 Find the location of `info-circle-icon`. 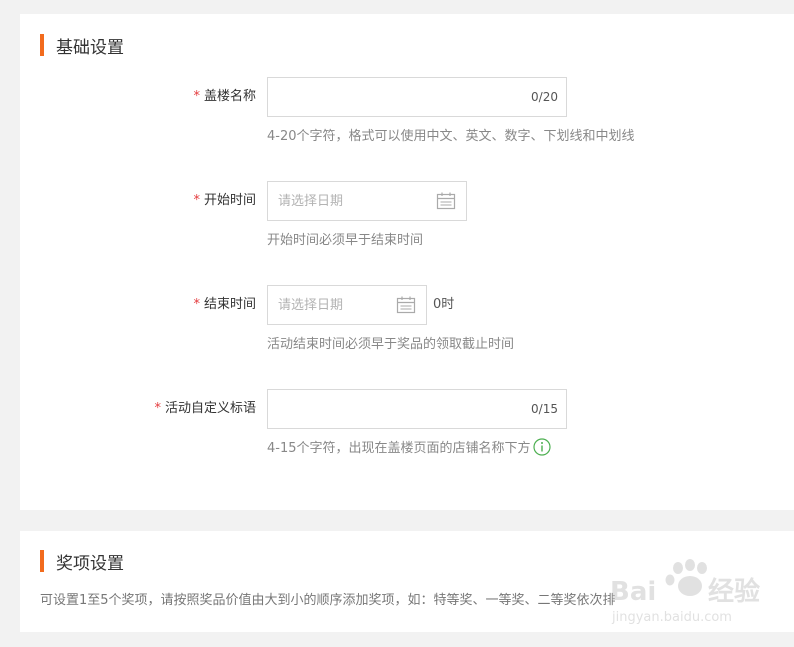

info-circle-icon is located at coordinates (541, 446).